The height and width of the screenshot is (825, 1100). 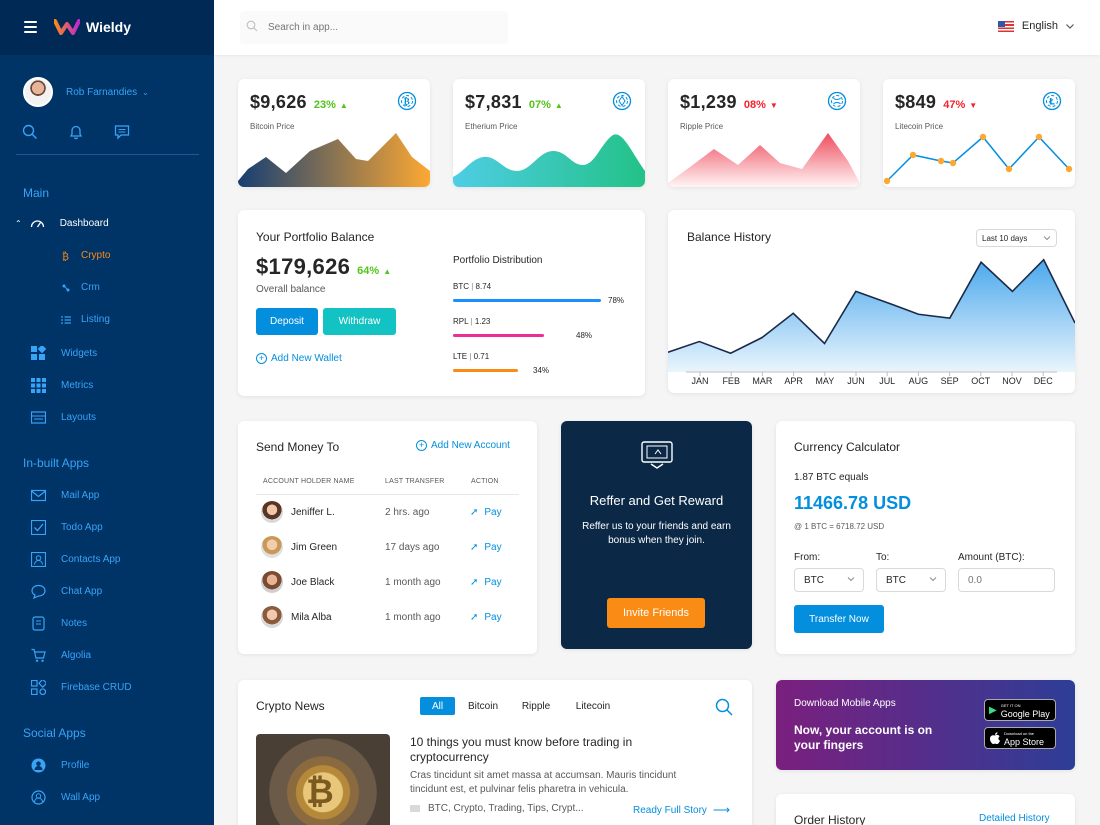 I want to click on arrow-down-icon: ▼, so click(x=773, y=105).